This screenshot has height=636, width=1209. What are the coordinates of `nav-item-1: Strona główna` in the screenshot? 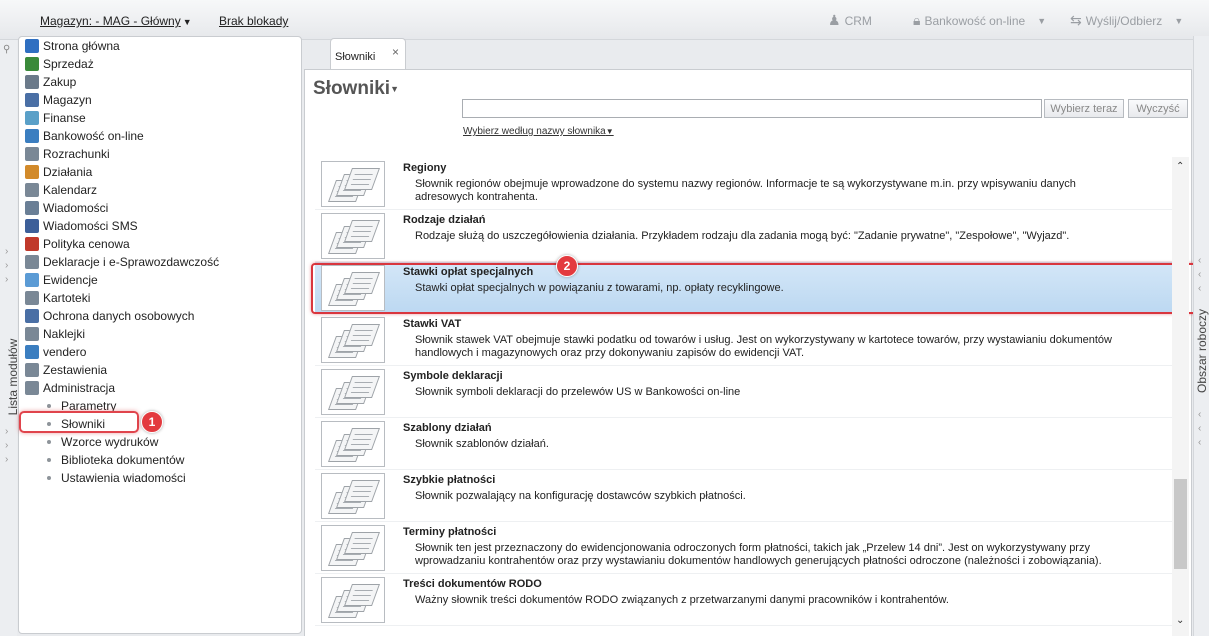 It's located at (72, 46).